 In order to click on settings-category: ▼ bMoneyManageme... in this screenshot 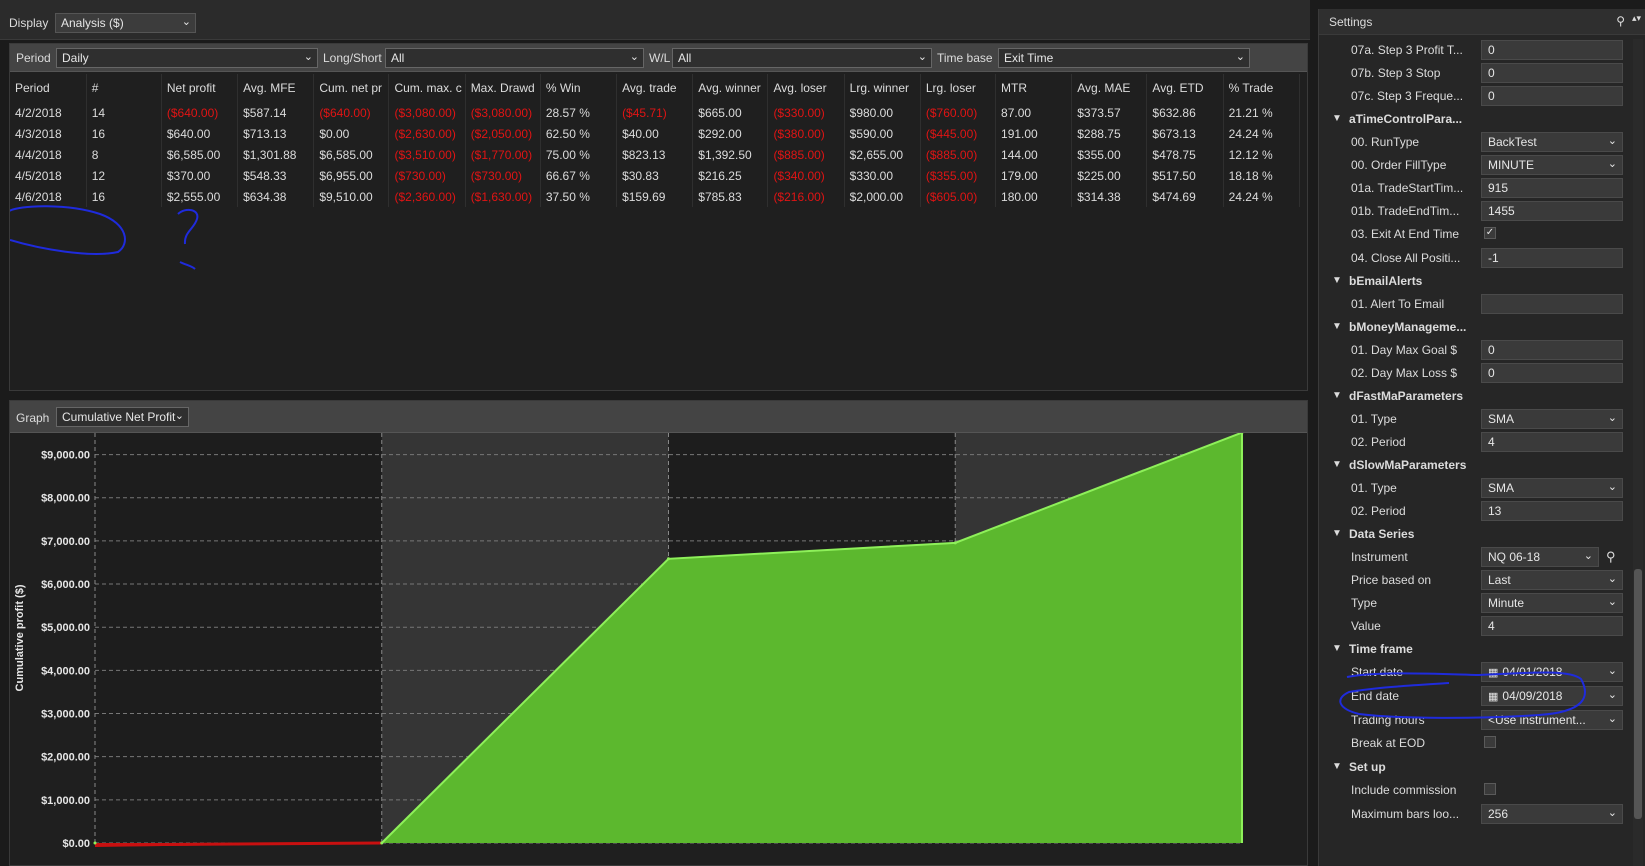, I will do `click(1473, 327)`.